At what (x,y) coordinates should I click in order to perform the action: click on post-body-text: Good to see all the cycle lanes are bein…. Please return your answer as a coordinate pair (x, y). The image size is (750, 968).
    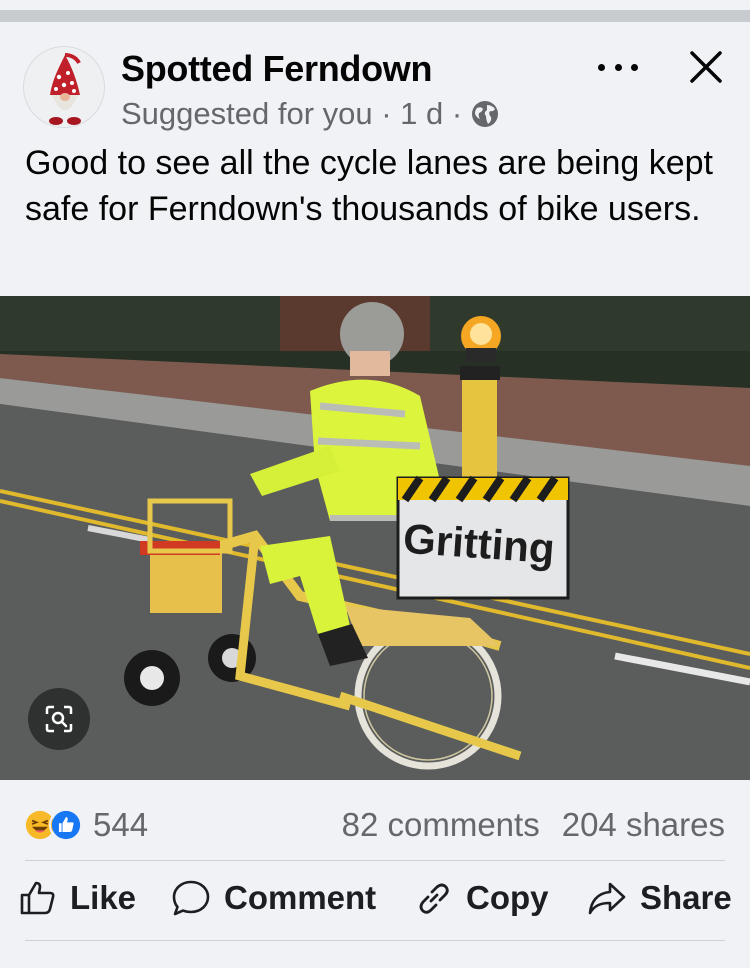
    Looking at the image, I should click on (369, 186).